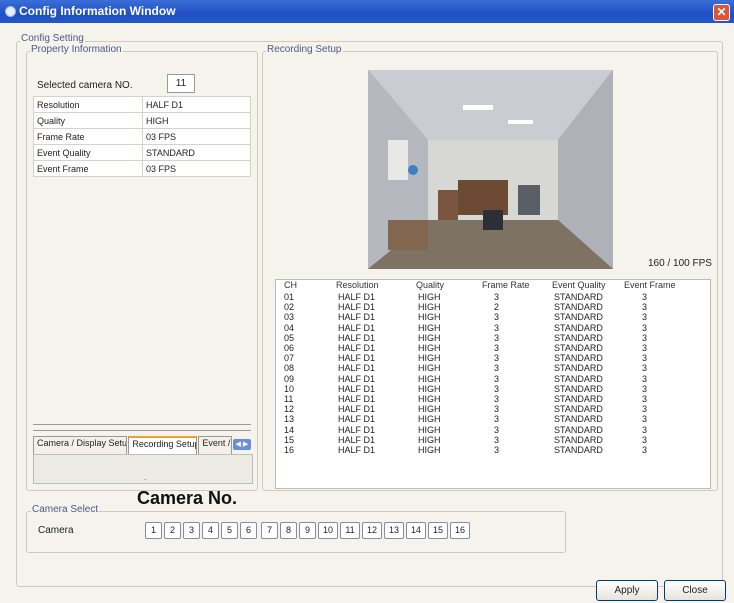 Image resolution: width=734 pixels, height=603 pixels. Describe the element at coordinates (191, 530) in the screenshot. I see `camera-button-3: 3` at that location.